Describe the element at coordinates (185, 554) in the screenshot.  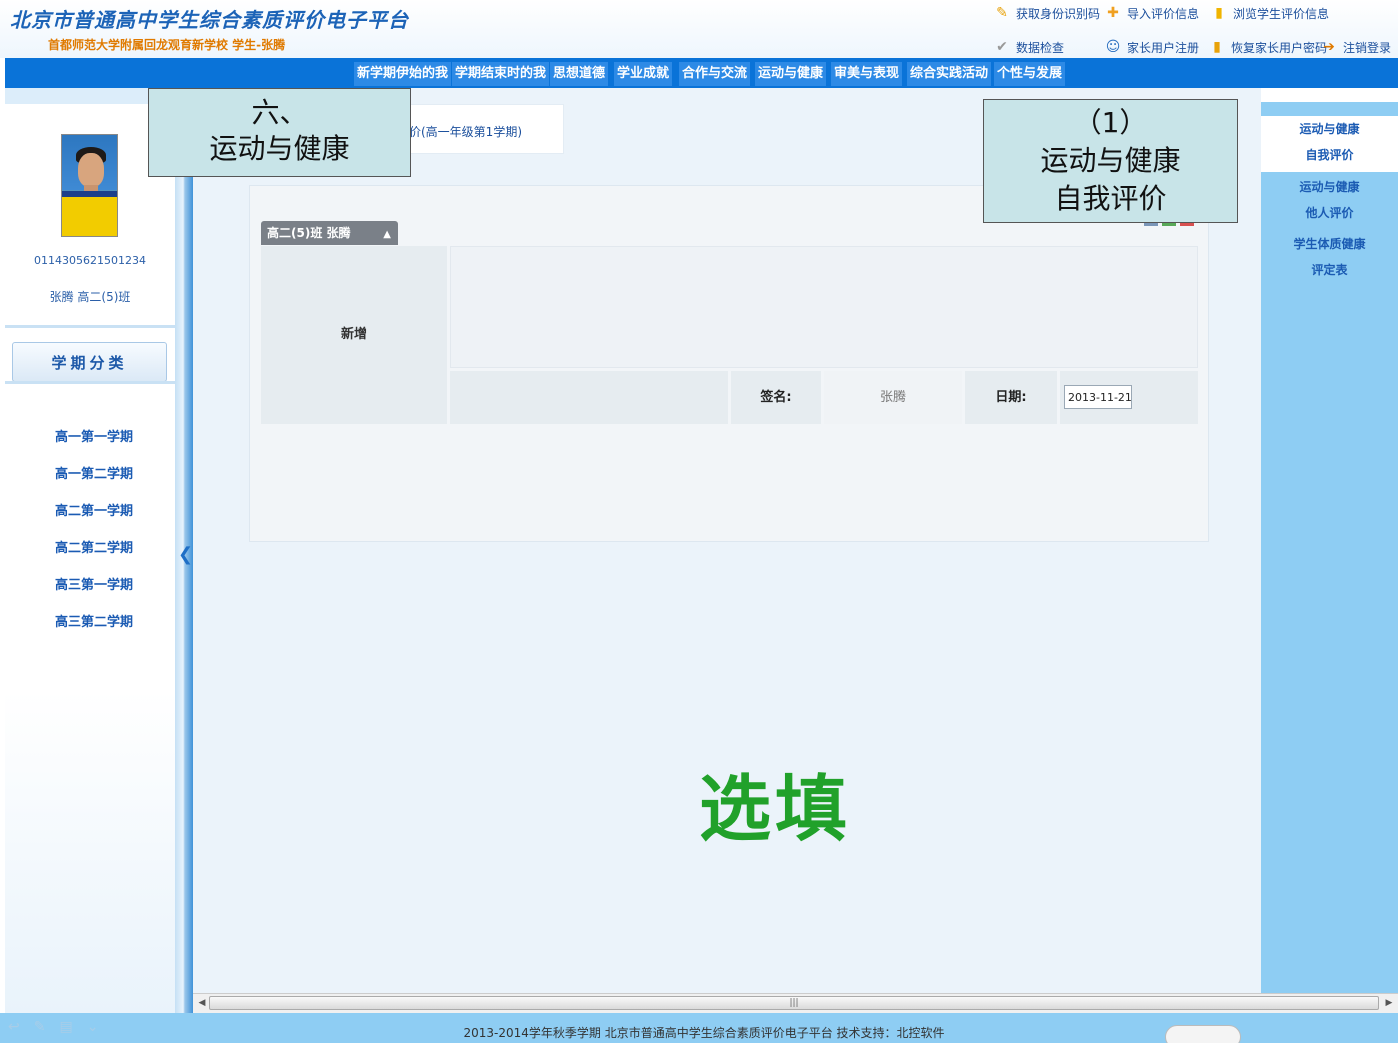
I see `collapse-sidebar-icon: ❮` at that location.